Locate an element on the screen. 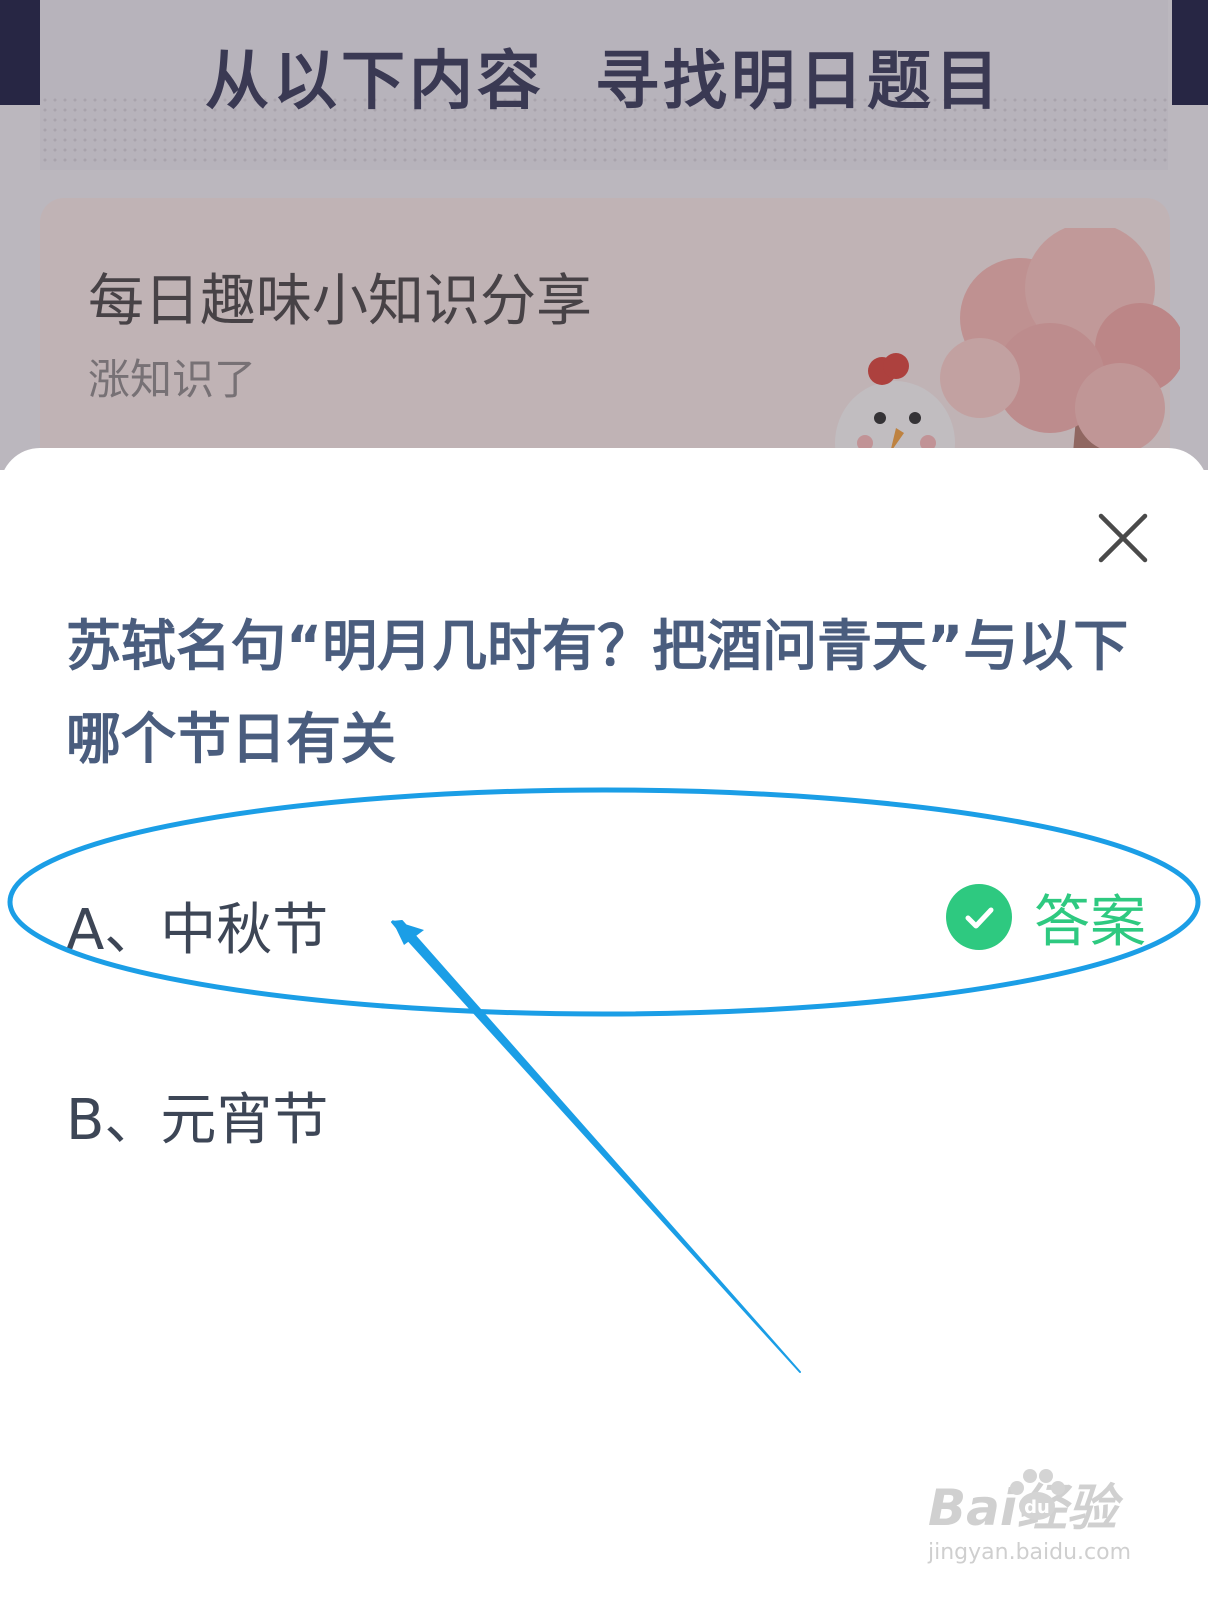  check-icon is located at coordinates (979, 917).